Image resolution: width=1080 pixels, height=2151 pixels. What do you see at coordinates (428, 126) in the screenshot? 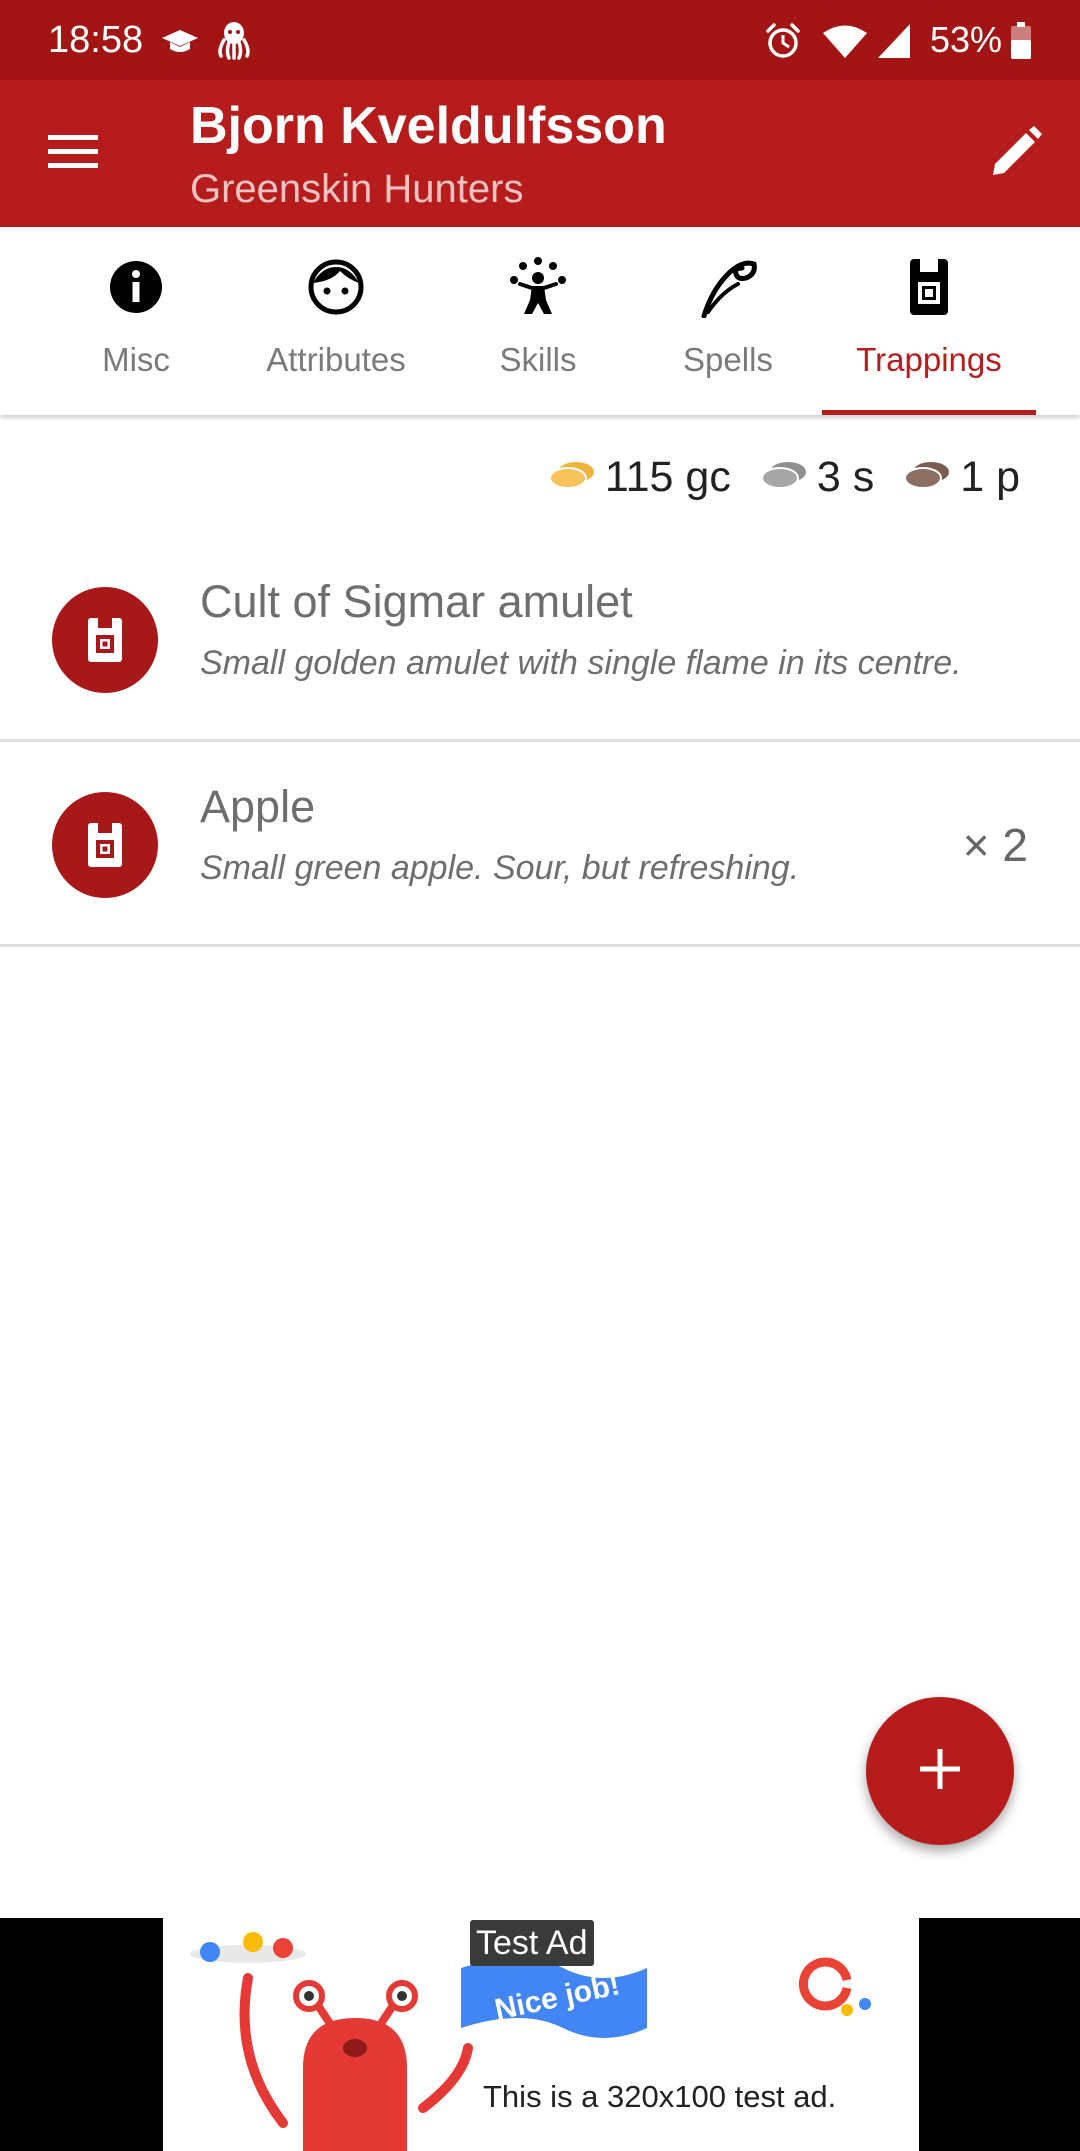
I see `character-name: Bjorn Kveldulfsson` at bounding box center [428, 126].